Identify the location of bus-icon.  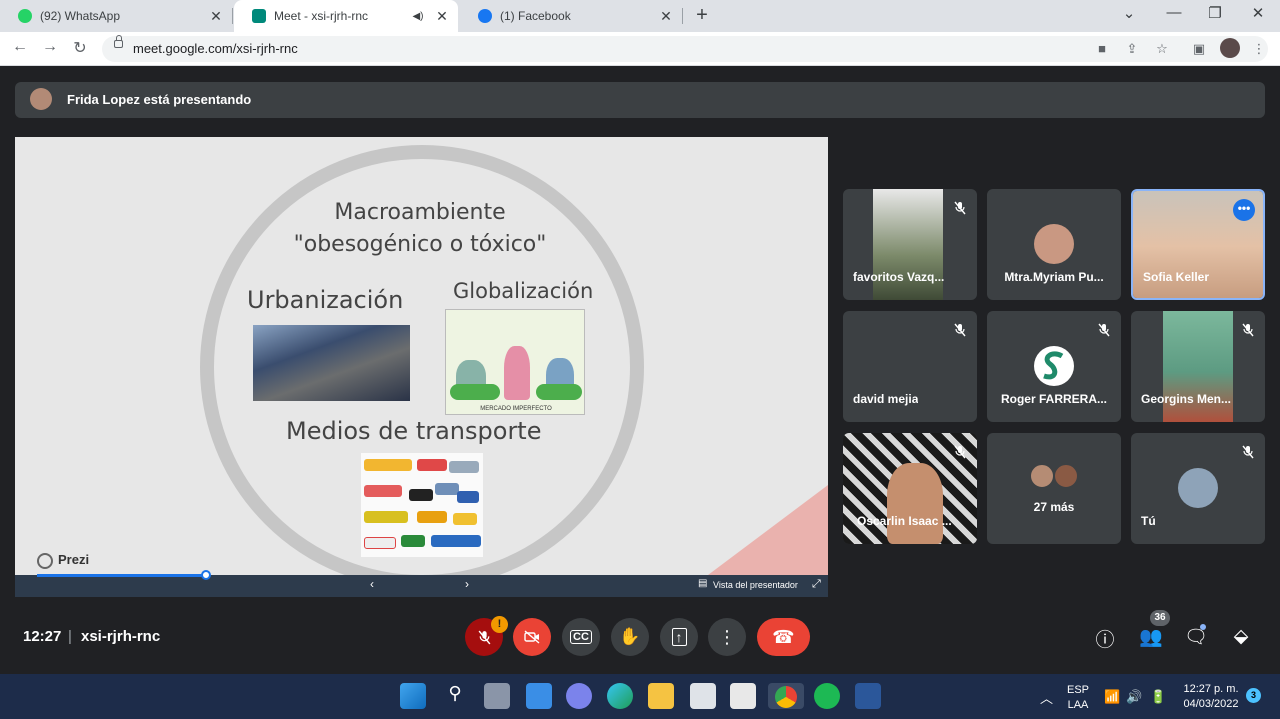
(386, 517).